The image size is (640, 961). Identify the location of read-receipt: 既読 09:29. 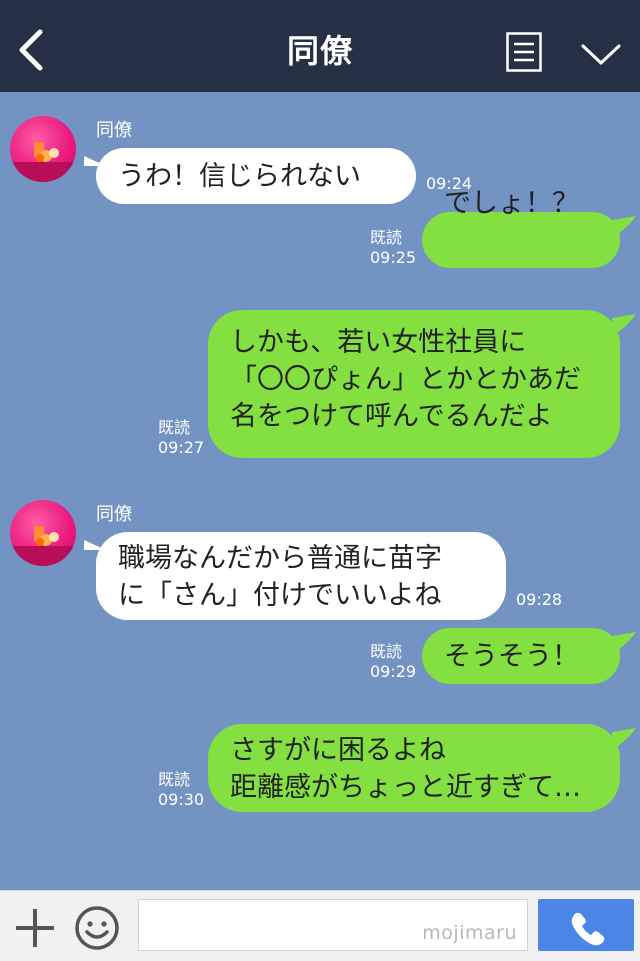
(393, 662).